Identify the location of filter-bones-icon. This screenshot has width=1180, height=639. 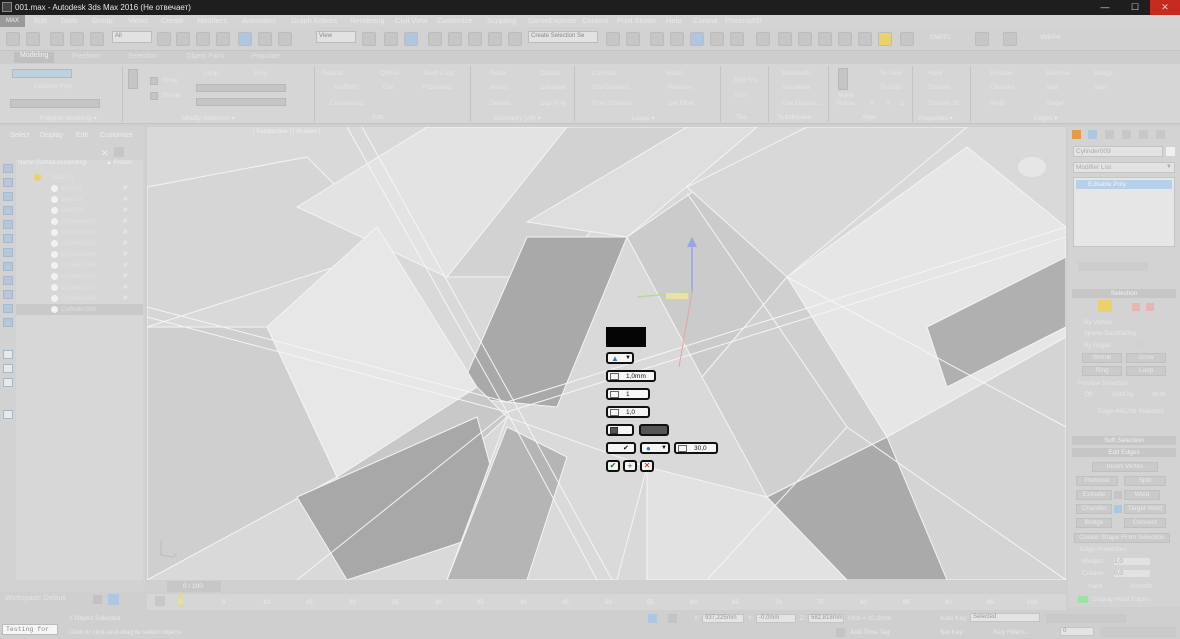
(8, 280).